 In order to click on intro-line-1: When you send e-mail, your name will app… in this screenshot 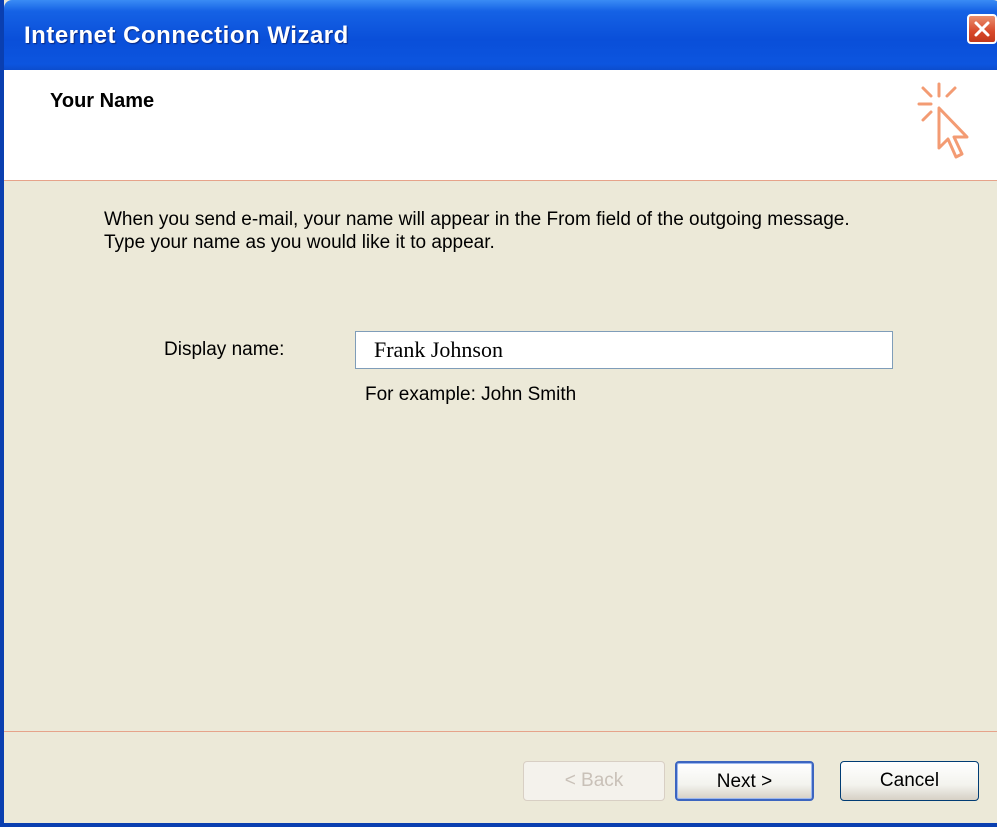, I will do `click(477, 219)`.